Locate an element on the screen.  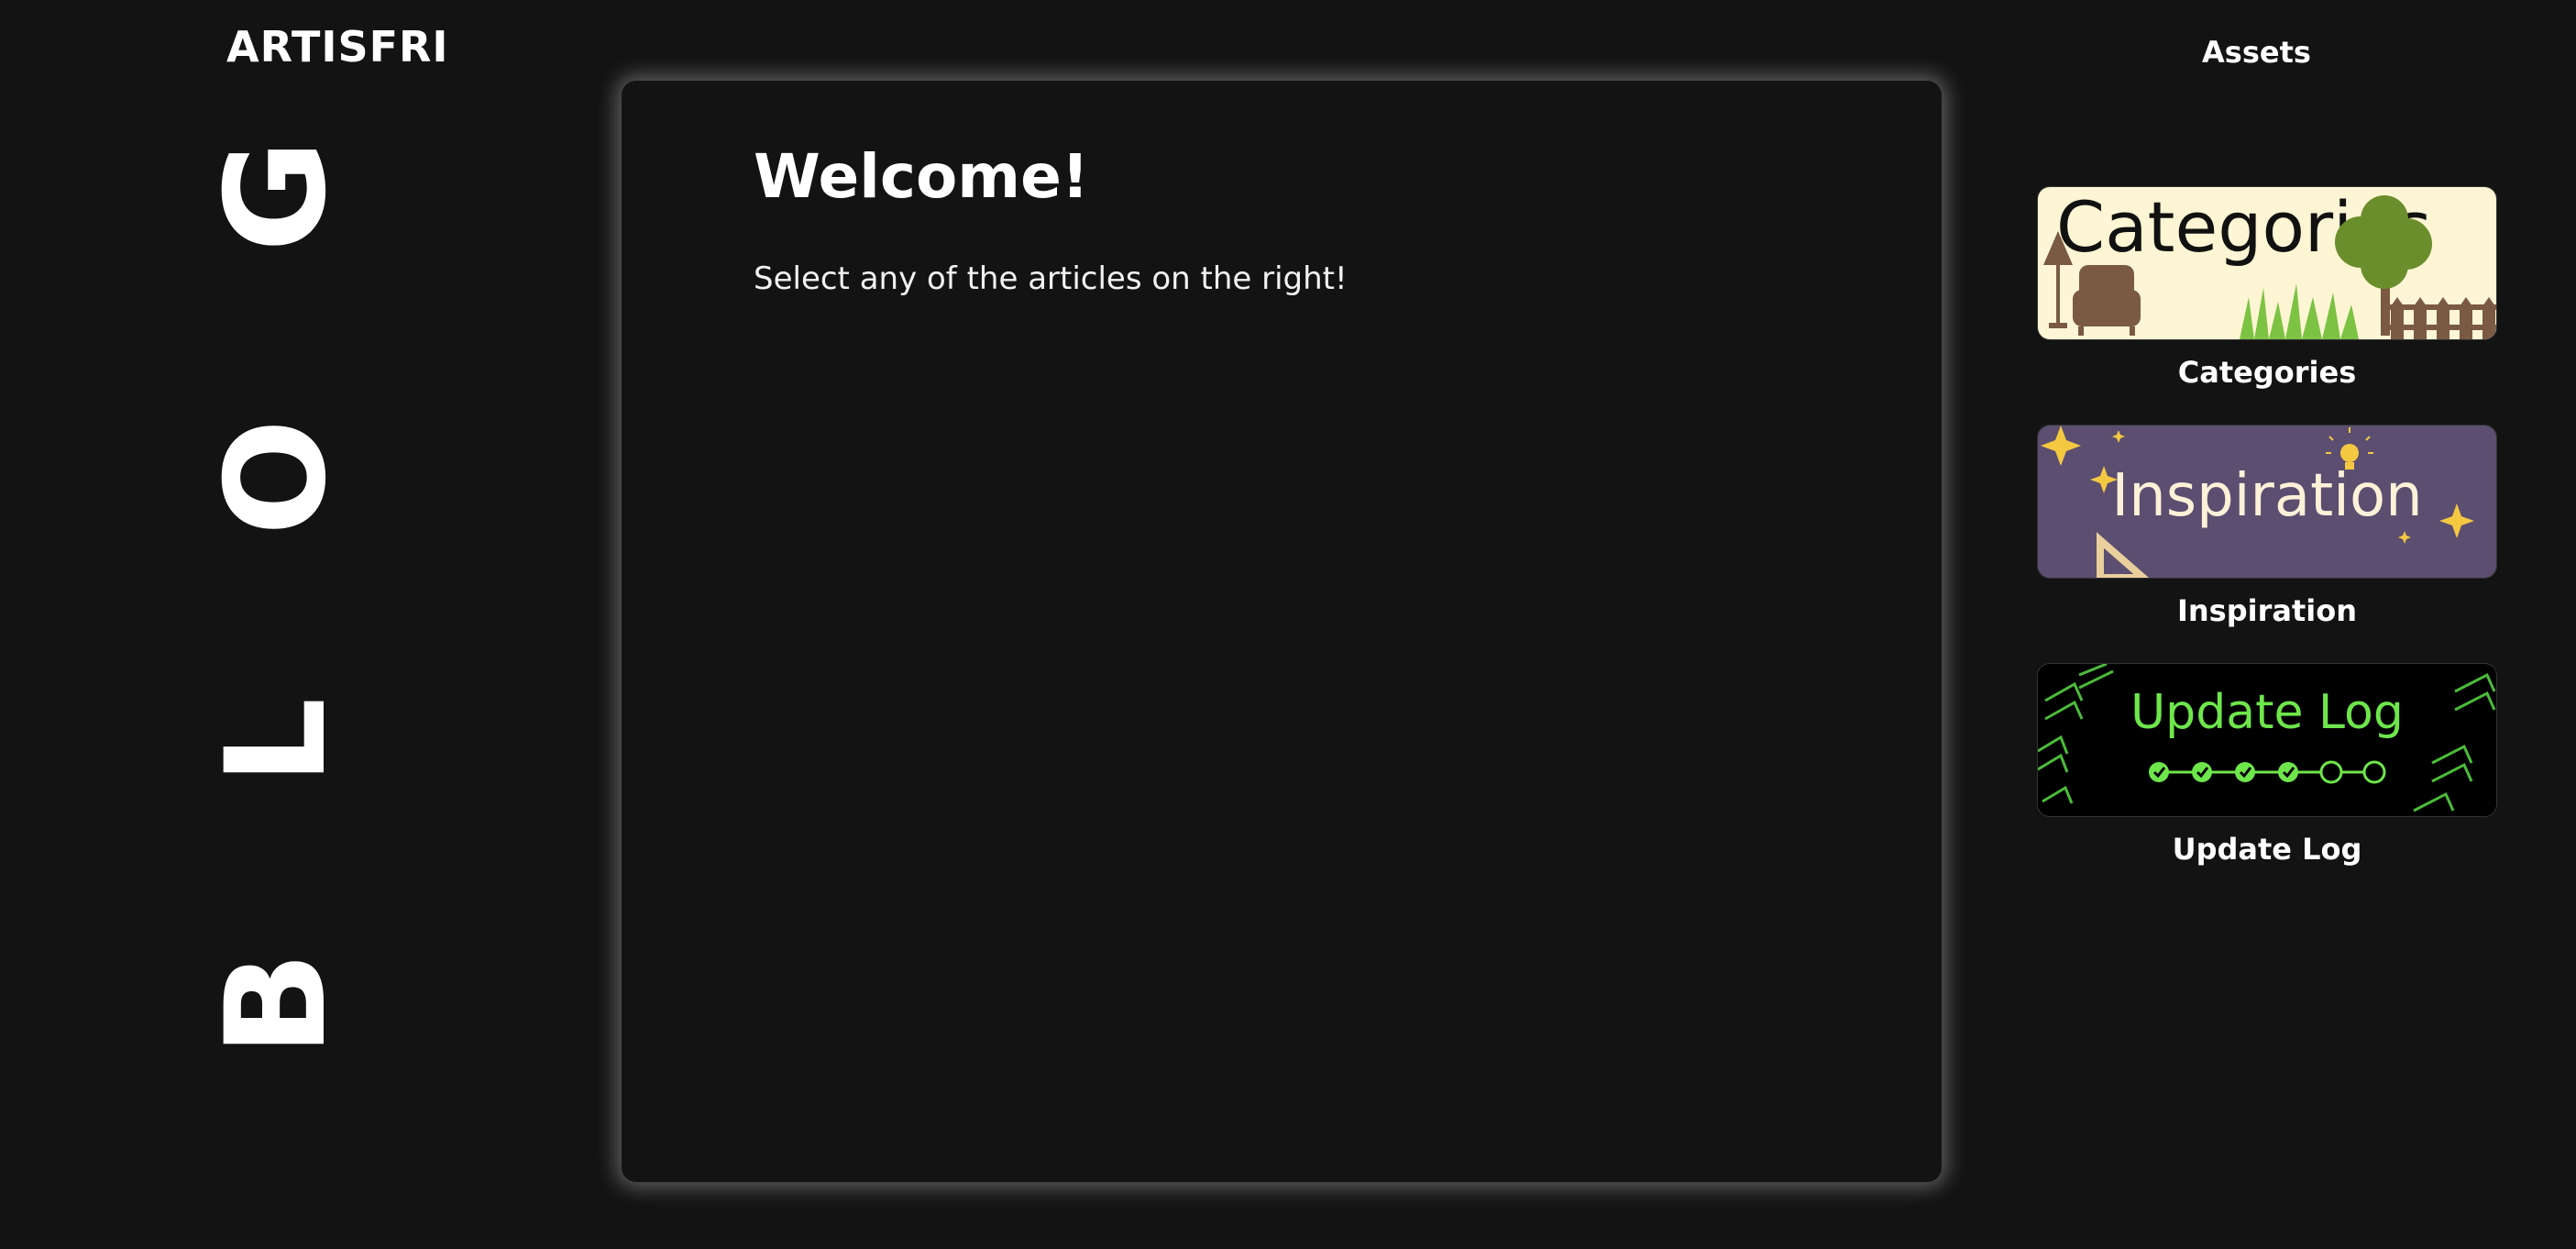
article-card-categories: Categories Categories is located at coordinates (2267, 288).